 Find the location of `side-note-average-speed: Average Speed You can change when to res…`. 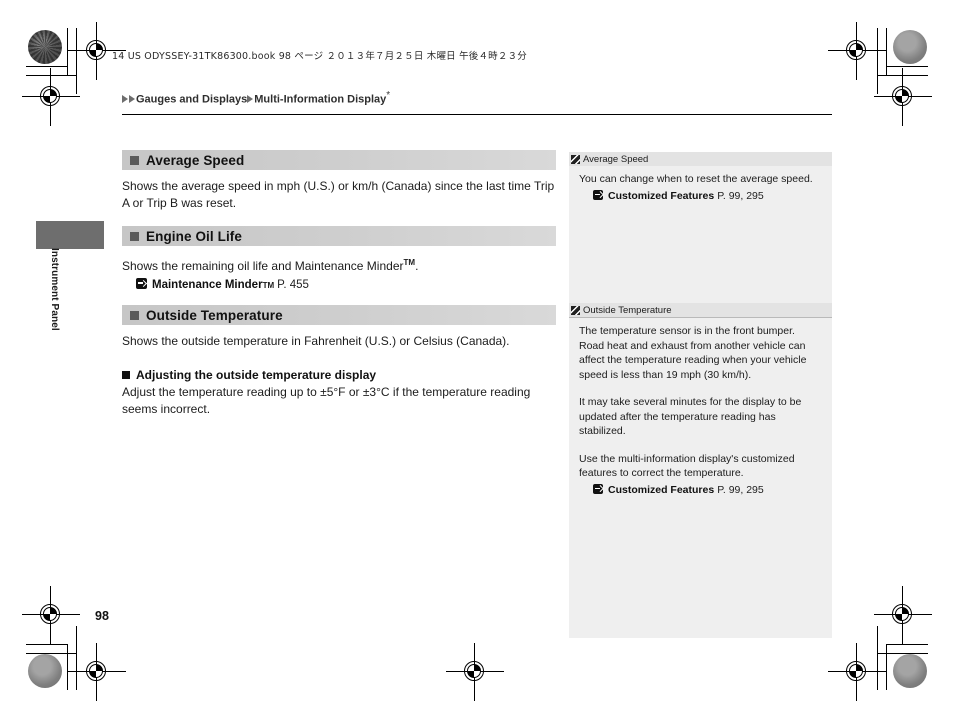

side-note-average-speed: Average Speed You can change when to res… is located at coordinates (700, 219).